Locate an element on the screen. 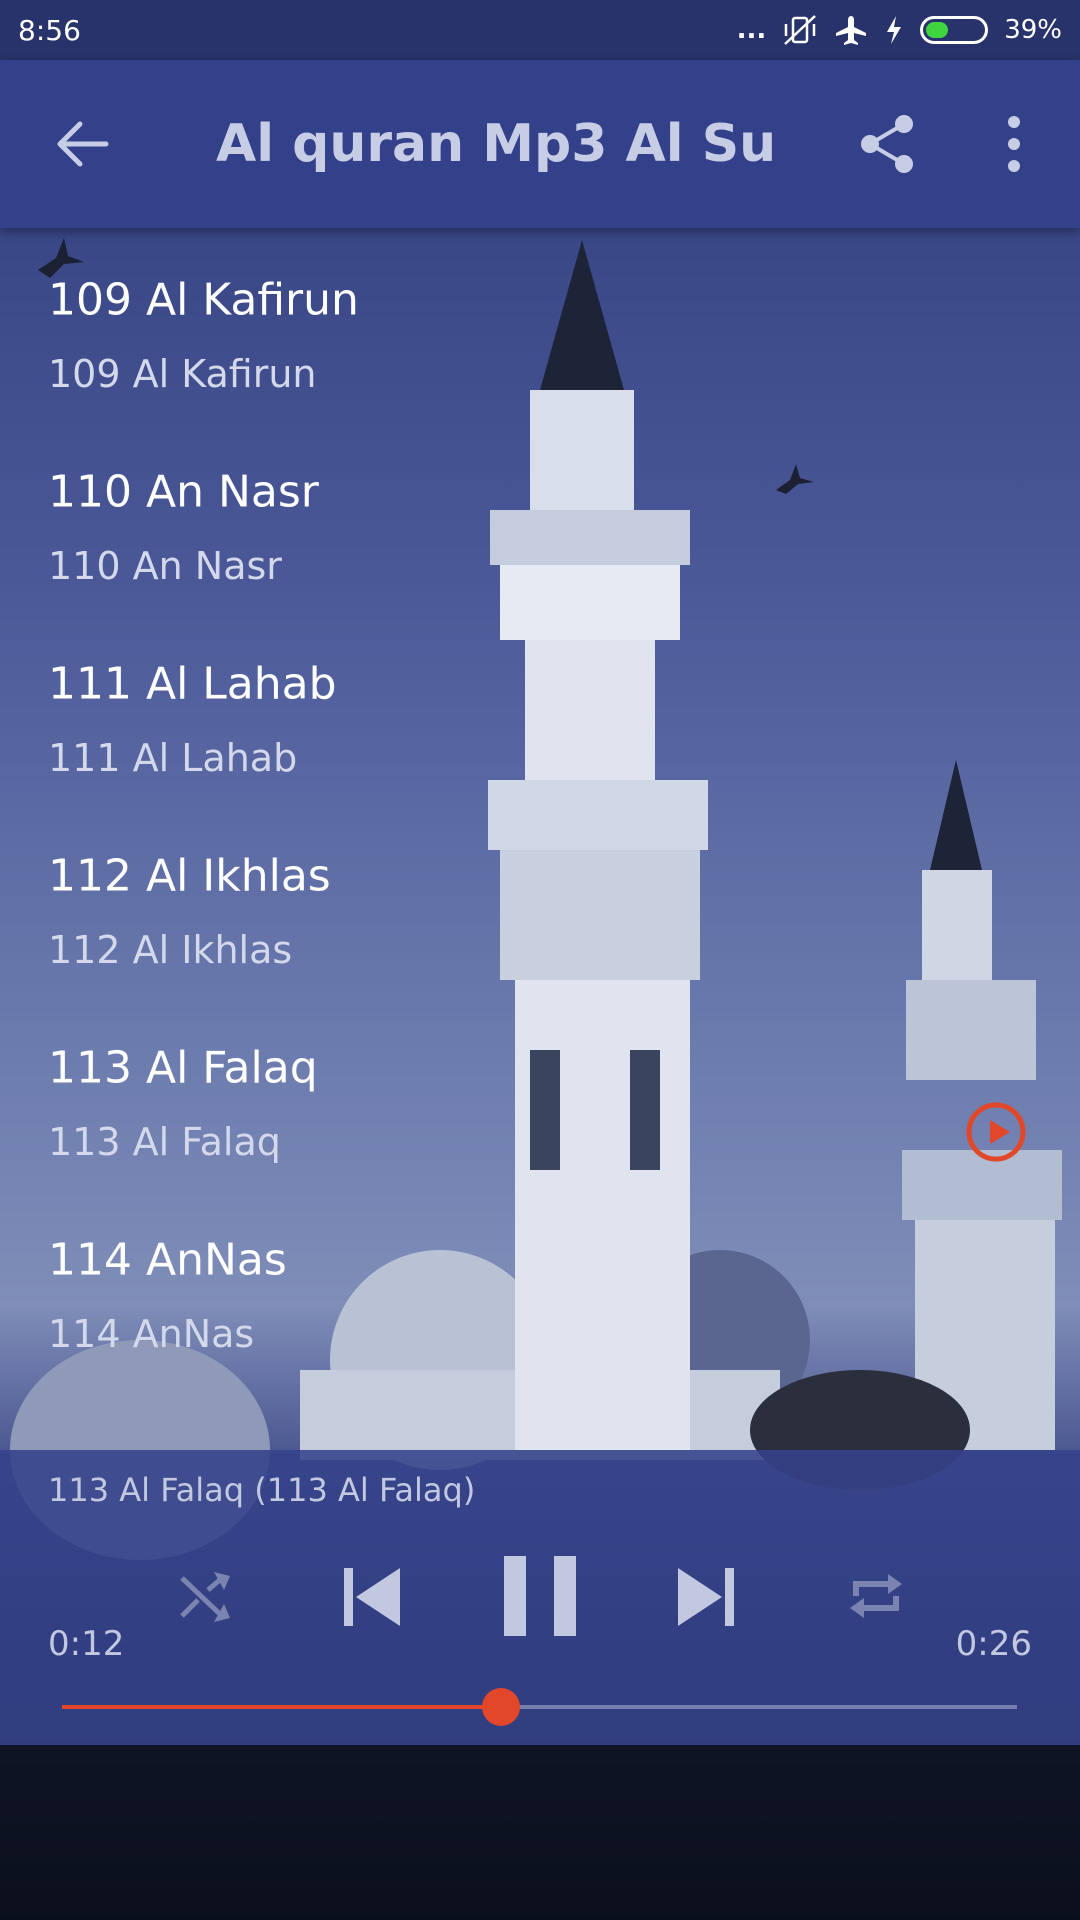 The height and width of the screenshot is (1920, 1080). list-item: 114 AnNas 114 AnNas is located at coordinates (540, 1284).